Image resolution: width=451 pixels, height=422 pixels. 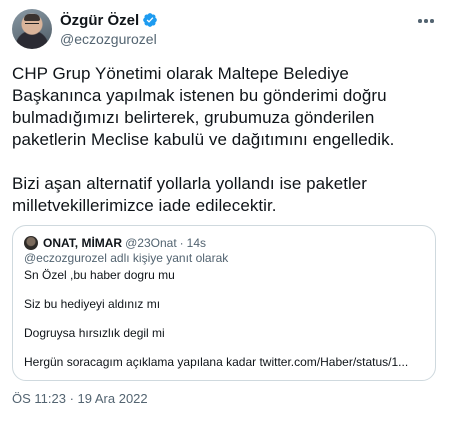 I want to click on quoted-line: Siz bu hediyeyi aldınız mı, so click(x=92, y=304).